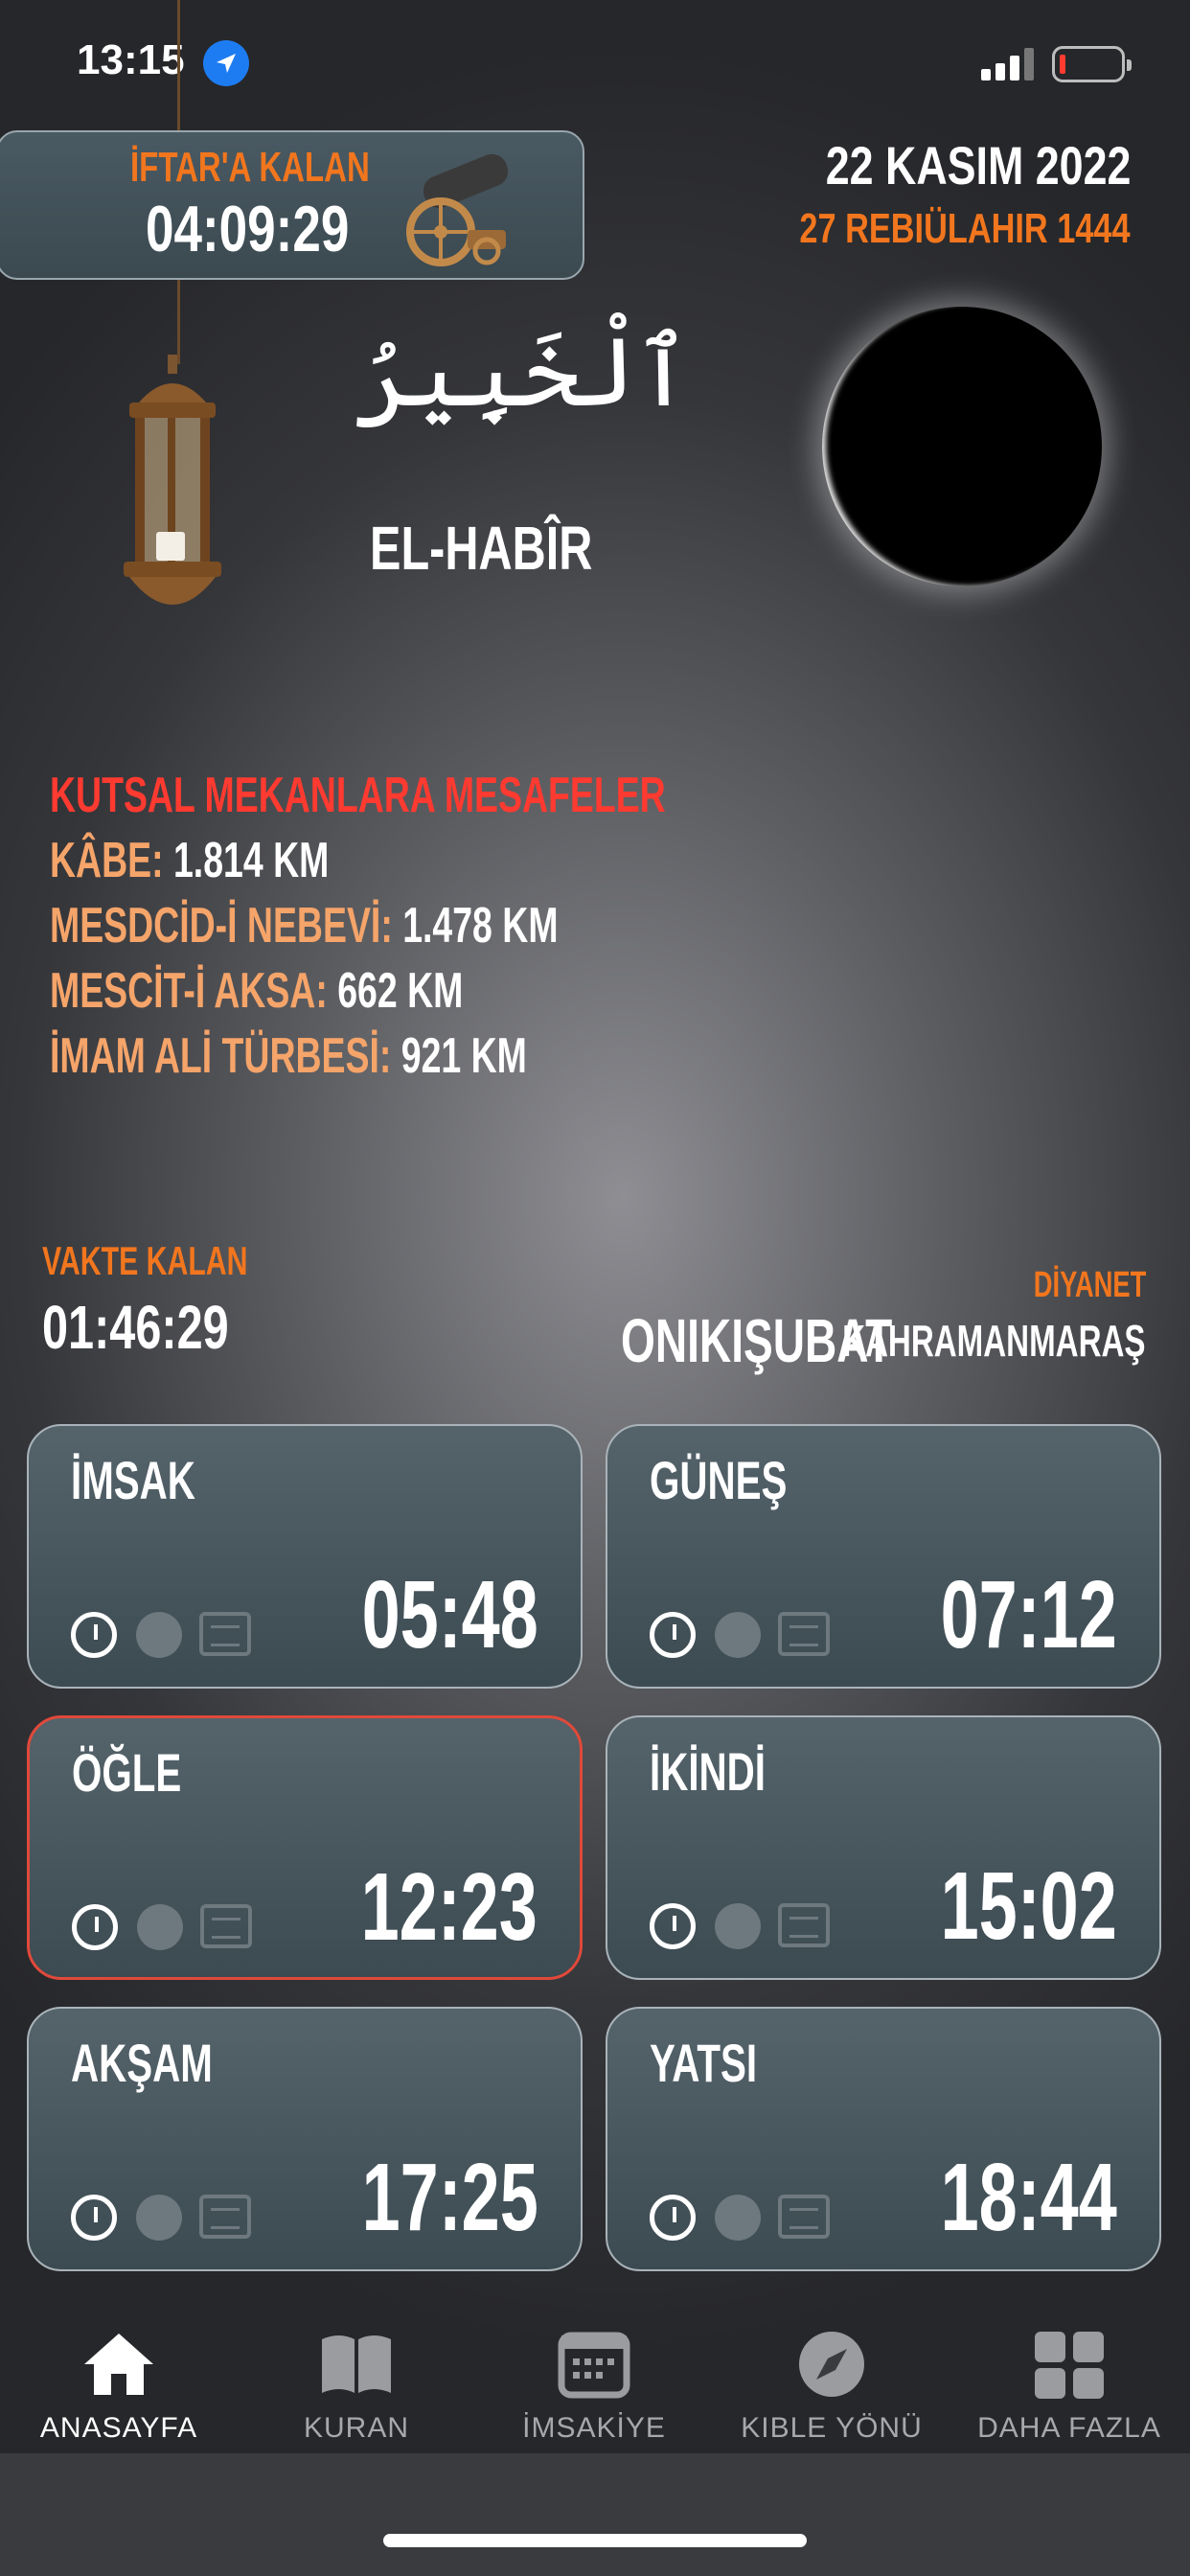 This screenshot has height=2576, width=1190. Describe the element at coordinates (595, 2514) in the screenshot. I see `bottom-safe-area` at that location.